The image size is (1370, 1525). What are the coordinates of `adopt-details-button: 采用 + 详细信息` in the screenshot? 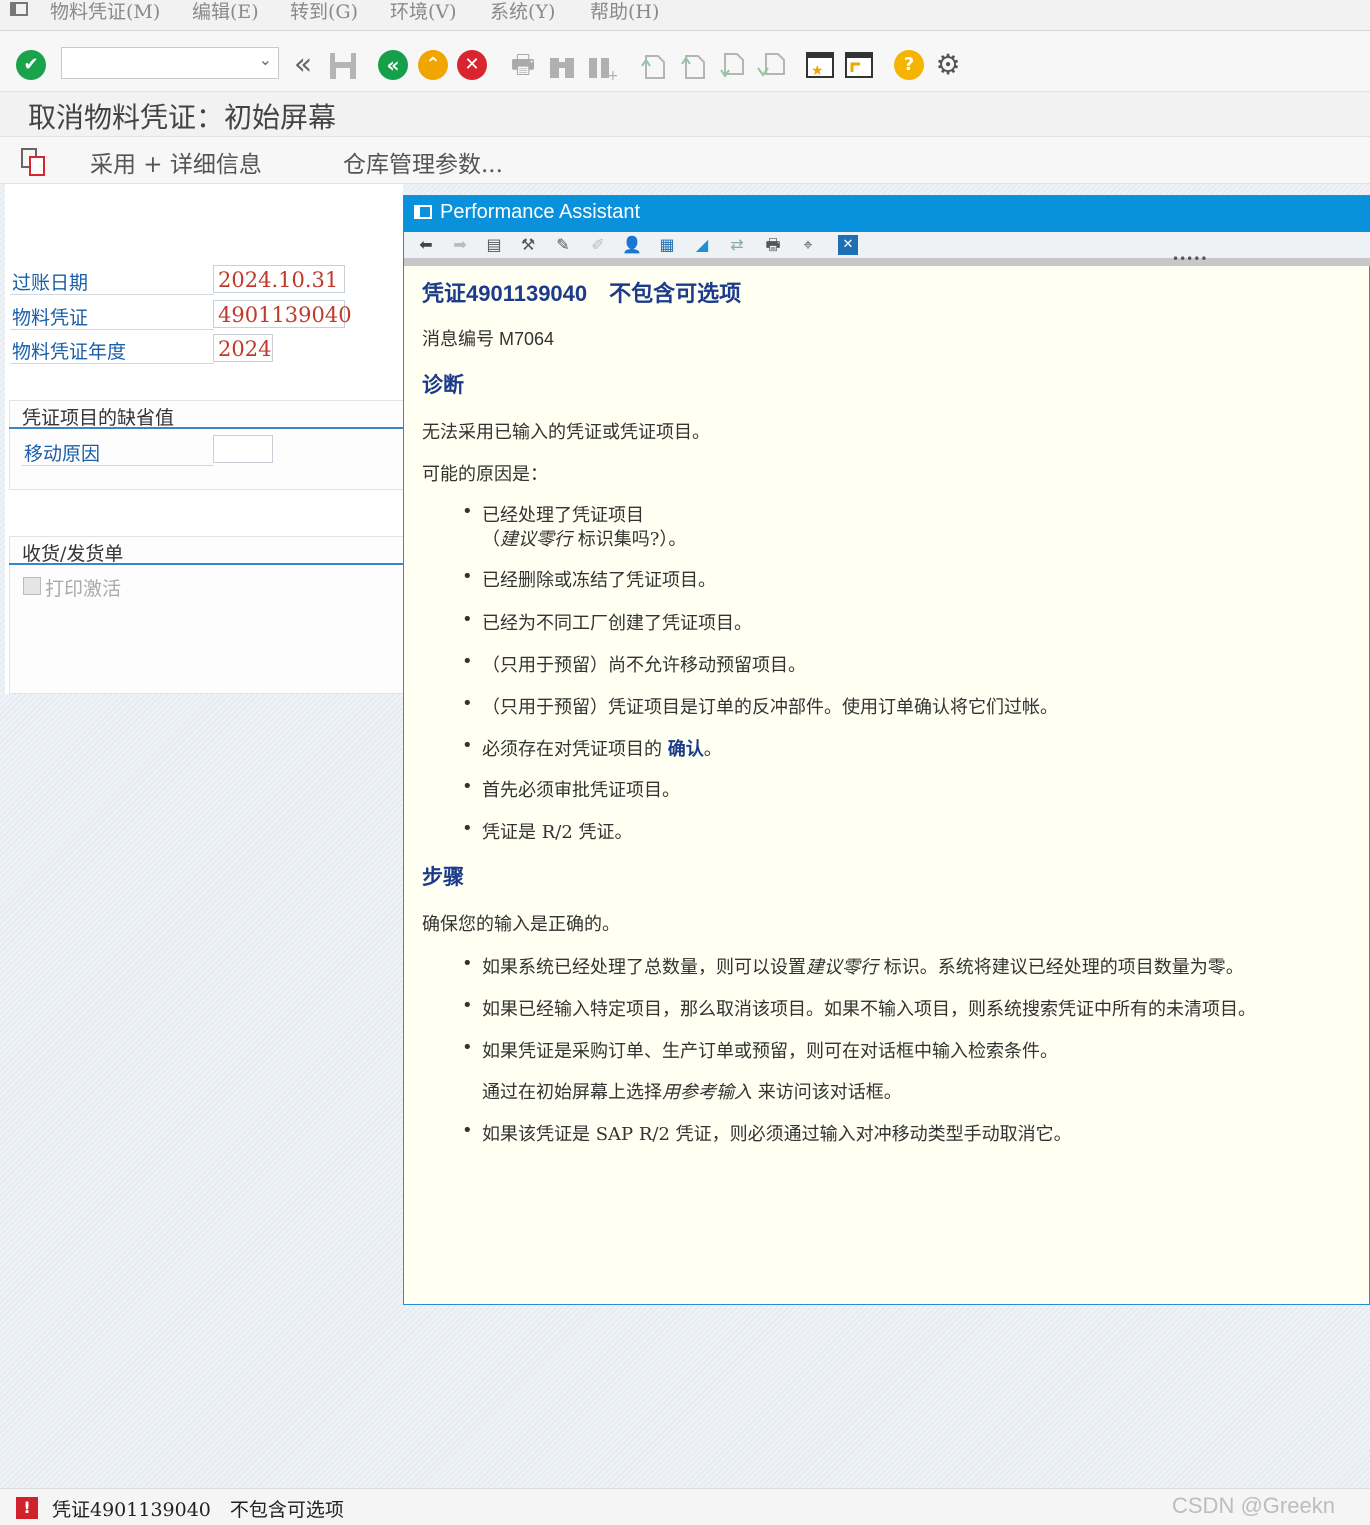 It's located at (176, 162).